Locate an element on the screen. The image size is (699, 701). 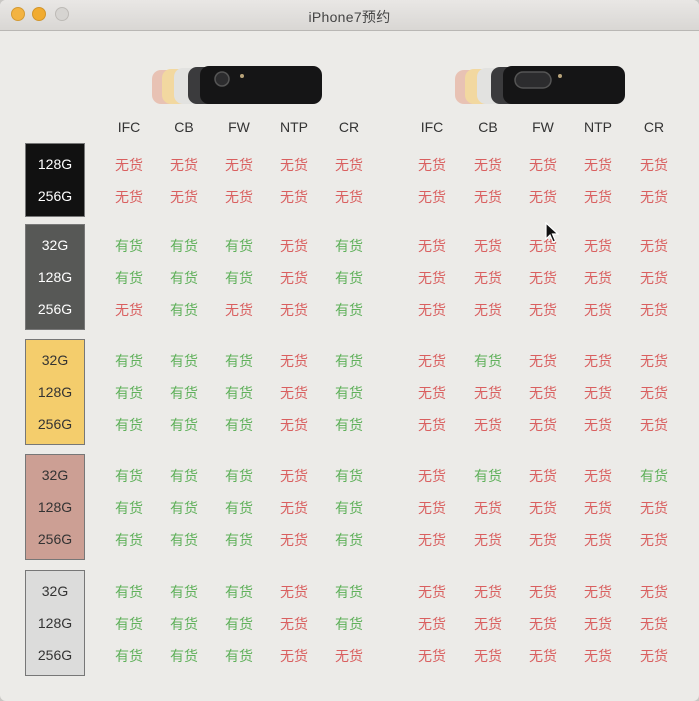
color-swatch-gold: 32G 128G 256G is located at coordinates (55, 392).